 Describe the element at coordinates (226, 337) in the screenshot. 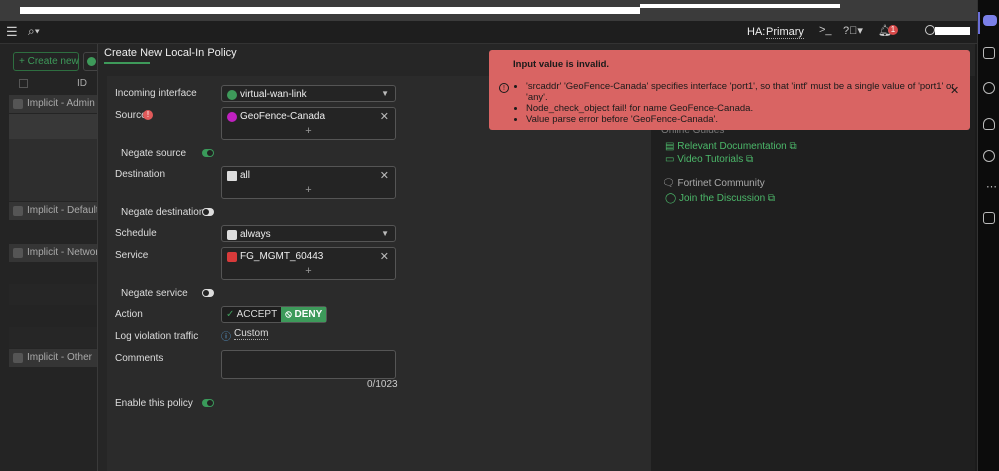

I see `info-icon: ⓘ` at that location.